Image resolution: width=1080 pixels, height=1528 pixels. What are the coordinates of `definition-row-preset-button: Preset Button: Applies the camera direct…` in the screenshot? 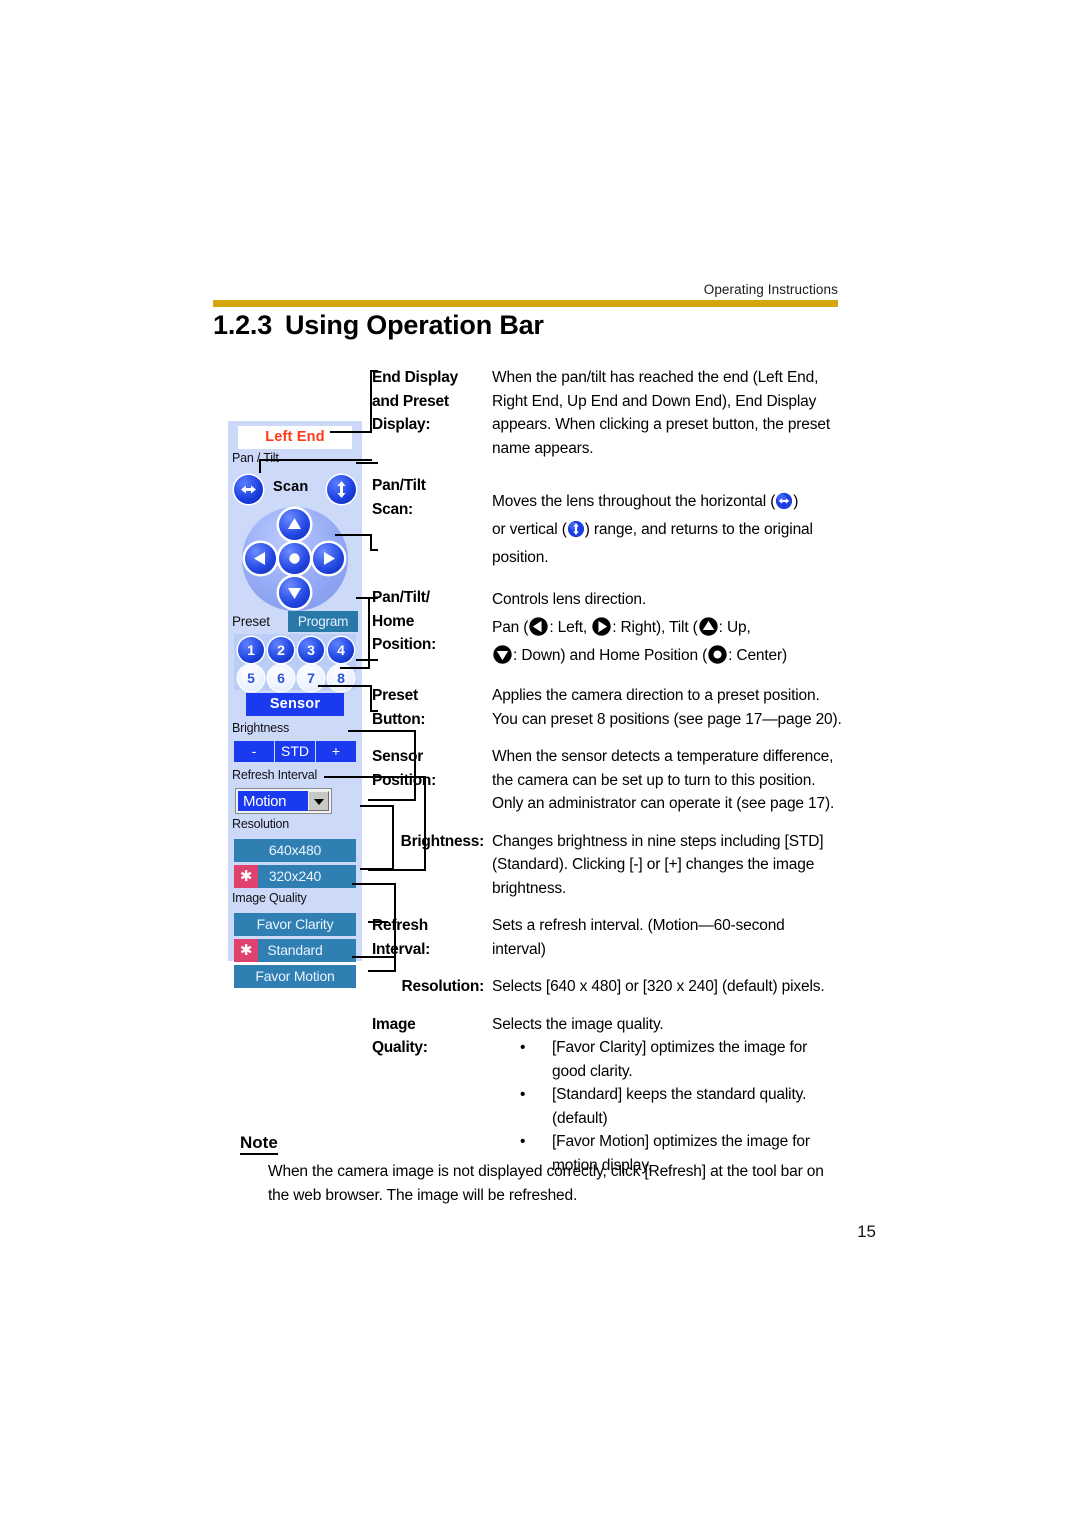 It's located at (607, 707).